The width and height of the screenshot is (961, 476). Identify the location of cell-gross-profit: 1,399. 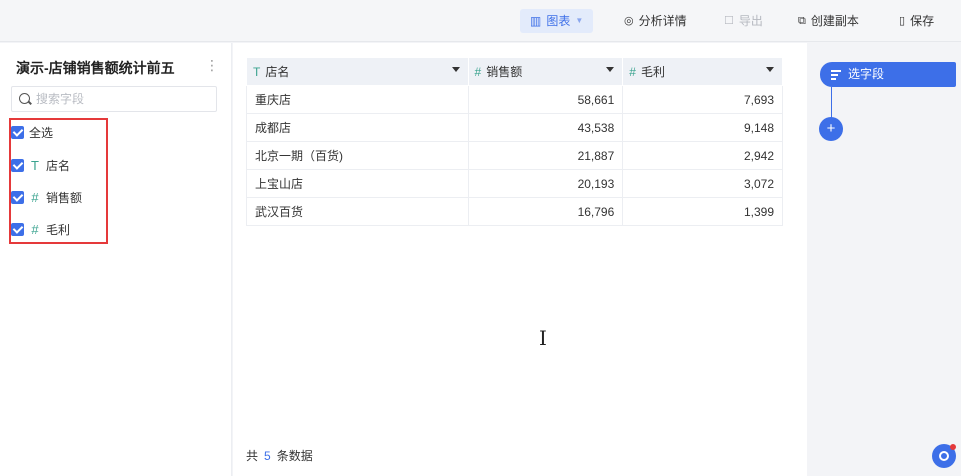
(702, 211).